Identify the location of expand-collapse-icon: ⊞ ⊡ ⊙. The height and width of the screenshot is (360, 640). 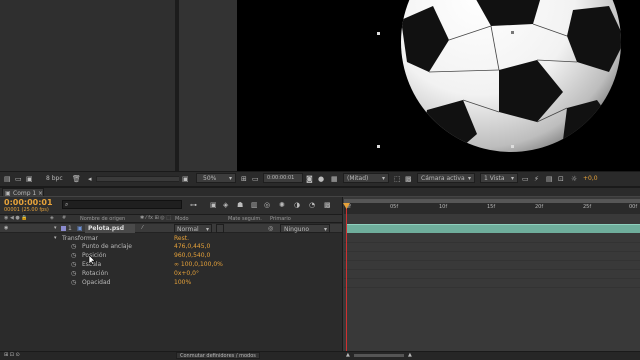
(12, 355).